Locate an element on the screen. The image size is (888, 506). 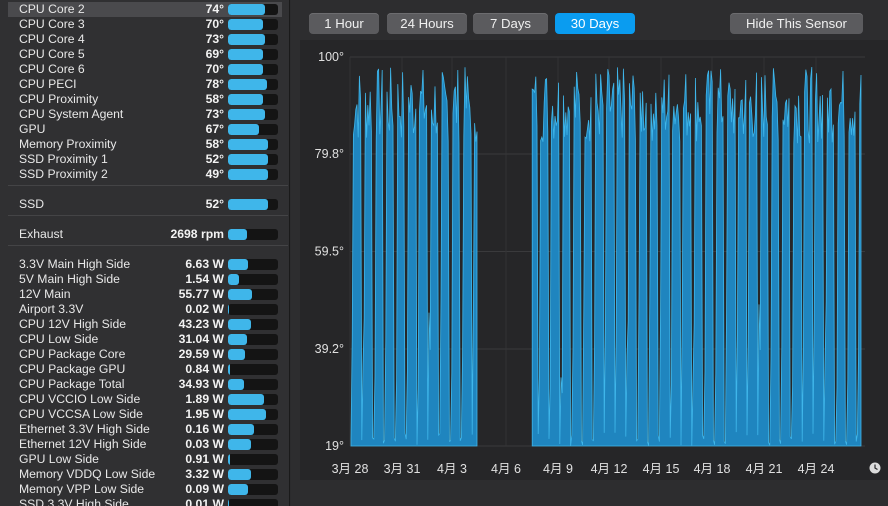
sensor-name: CPU Package GPU is located at coordinates (72, 369).